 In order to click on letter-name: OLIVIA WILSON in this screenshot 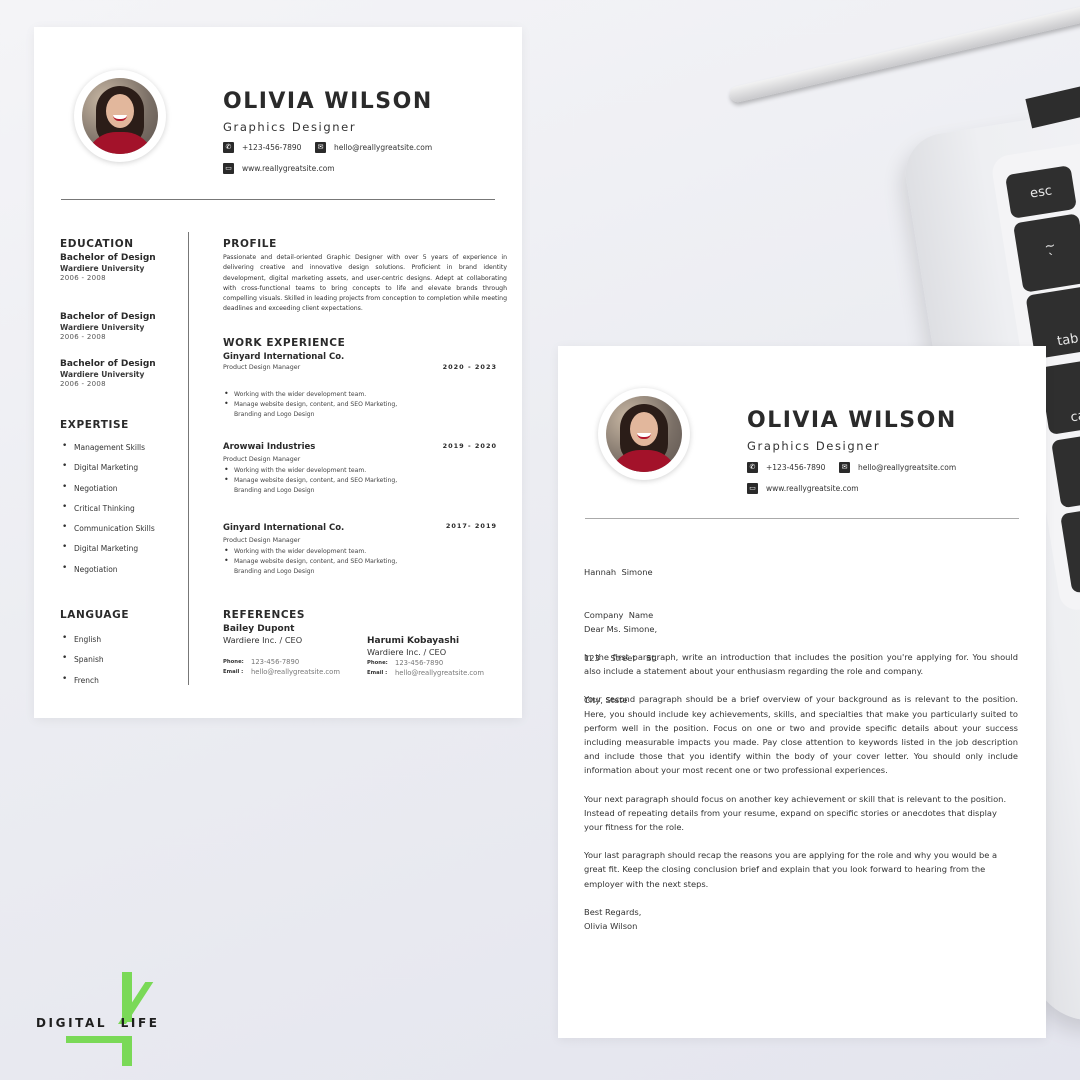, I will do `click(852, 420)`.